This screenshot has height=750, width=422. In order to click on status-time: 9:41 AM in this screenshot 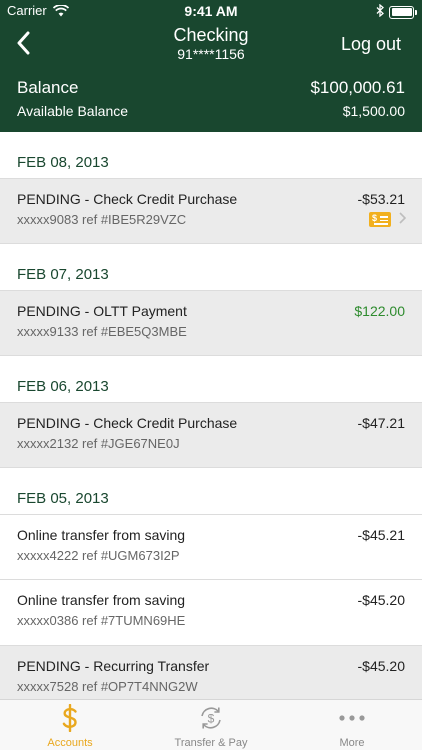, I will do `click(211, 11)`.